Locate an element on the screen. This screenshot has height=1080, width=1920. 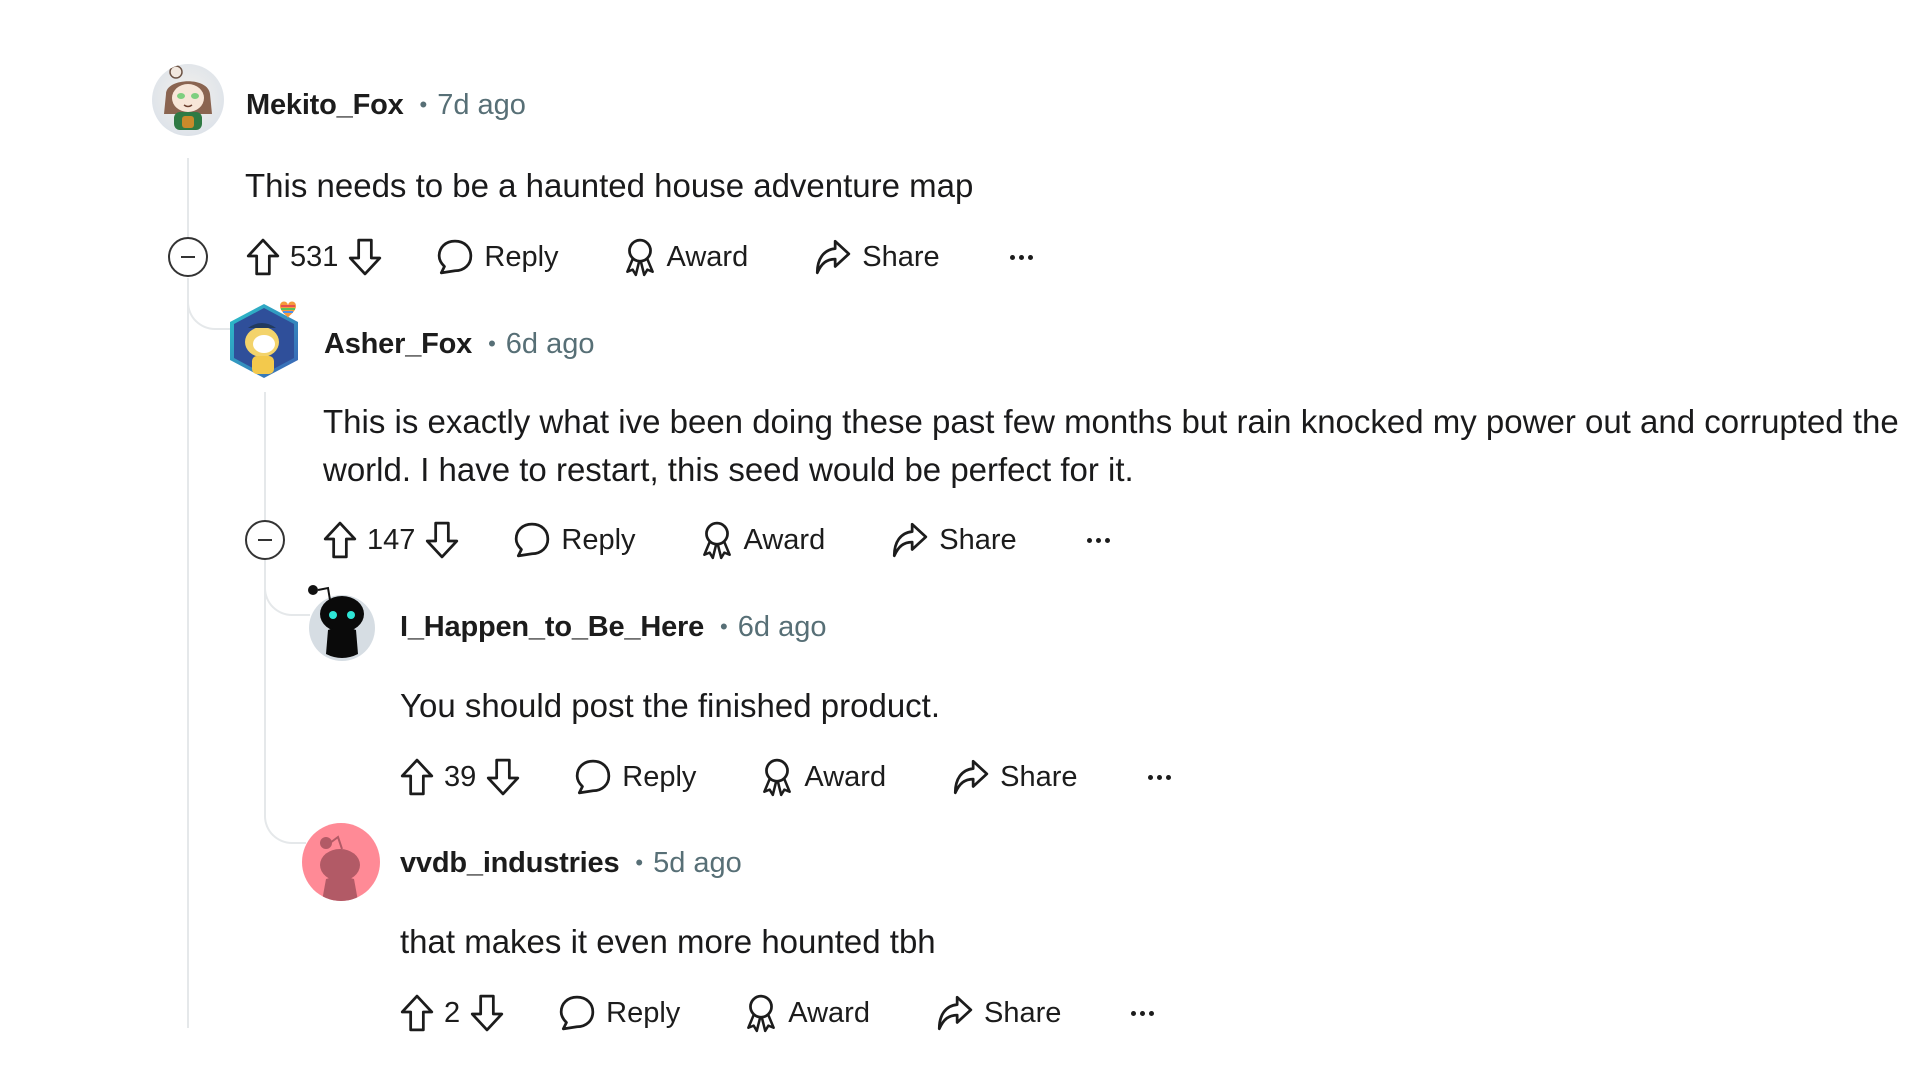
black-snoo-avatar-icon is located at coordinates (341, 623).